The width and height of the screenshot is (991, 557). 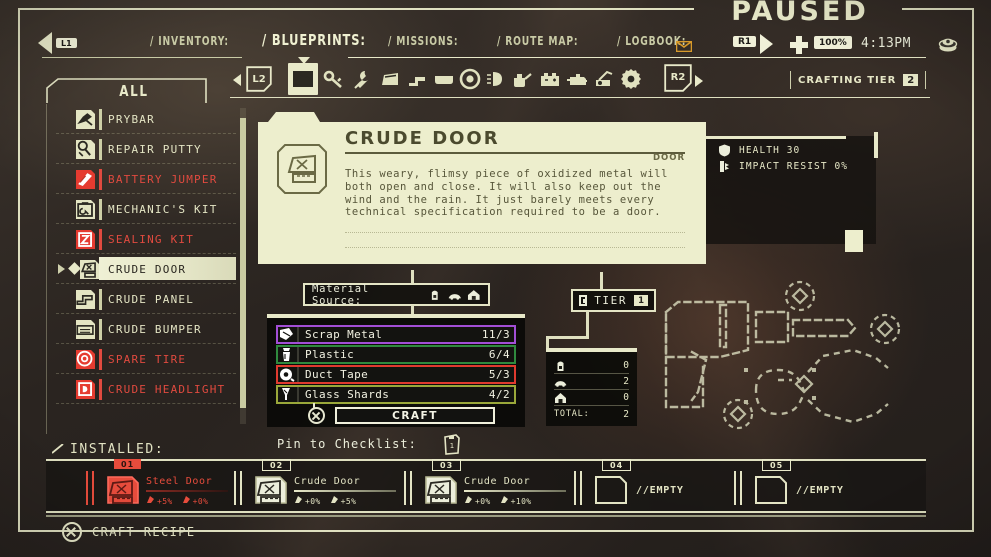 What do you see at coordinates (146, 329) in the screenshot?
I see `blueprint-list-item: CRUDE BUMPER` at bounding box center [146, 329].